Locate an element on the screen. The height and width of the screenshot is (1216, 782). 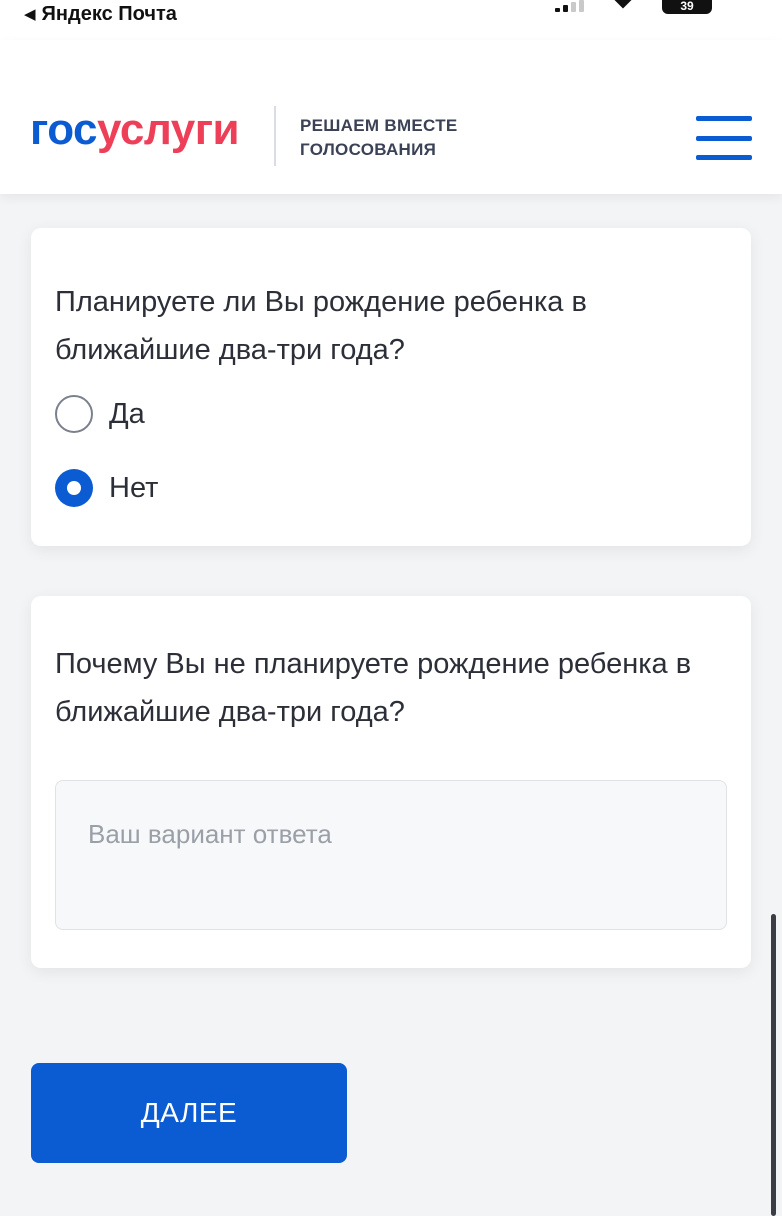
option-label: Нет is located at coordinates (134, 487).